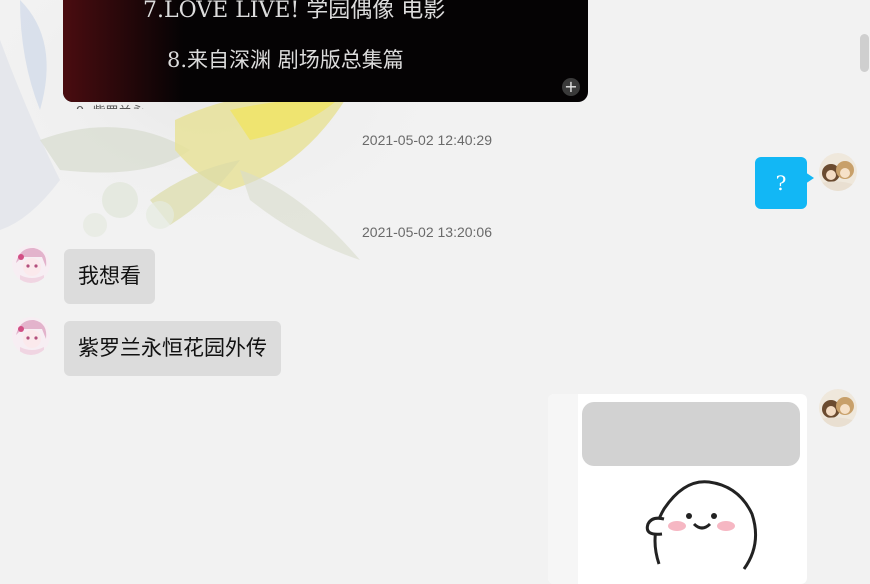 Image resolution: width=870 pixels, height=584 pixels. I want to click on image-message: 7.LOVE LIVE! 学园偶像 电影 8.来自深渊 剧场版总集篇 +, so click(325, 51).